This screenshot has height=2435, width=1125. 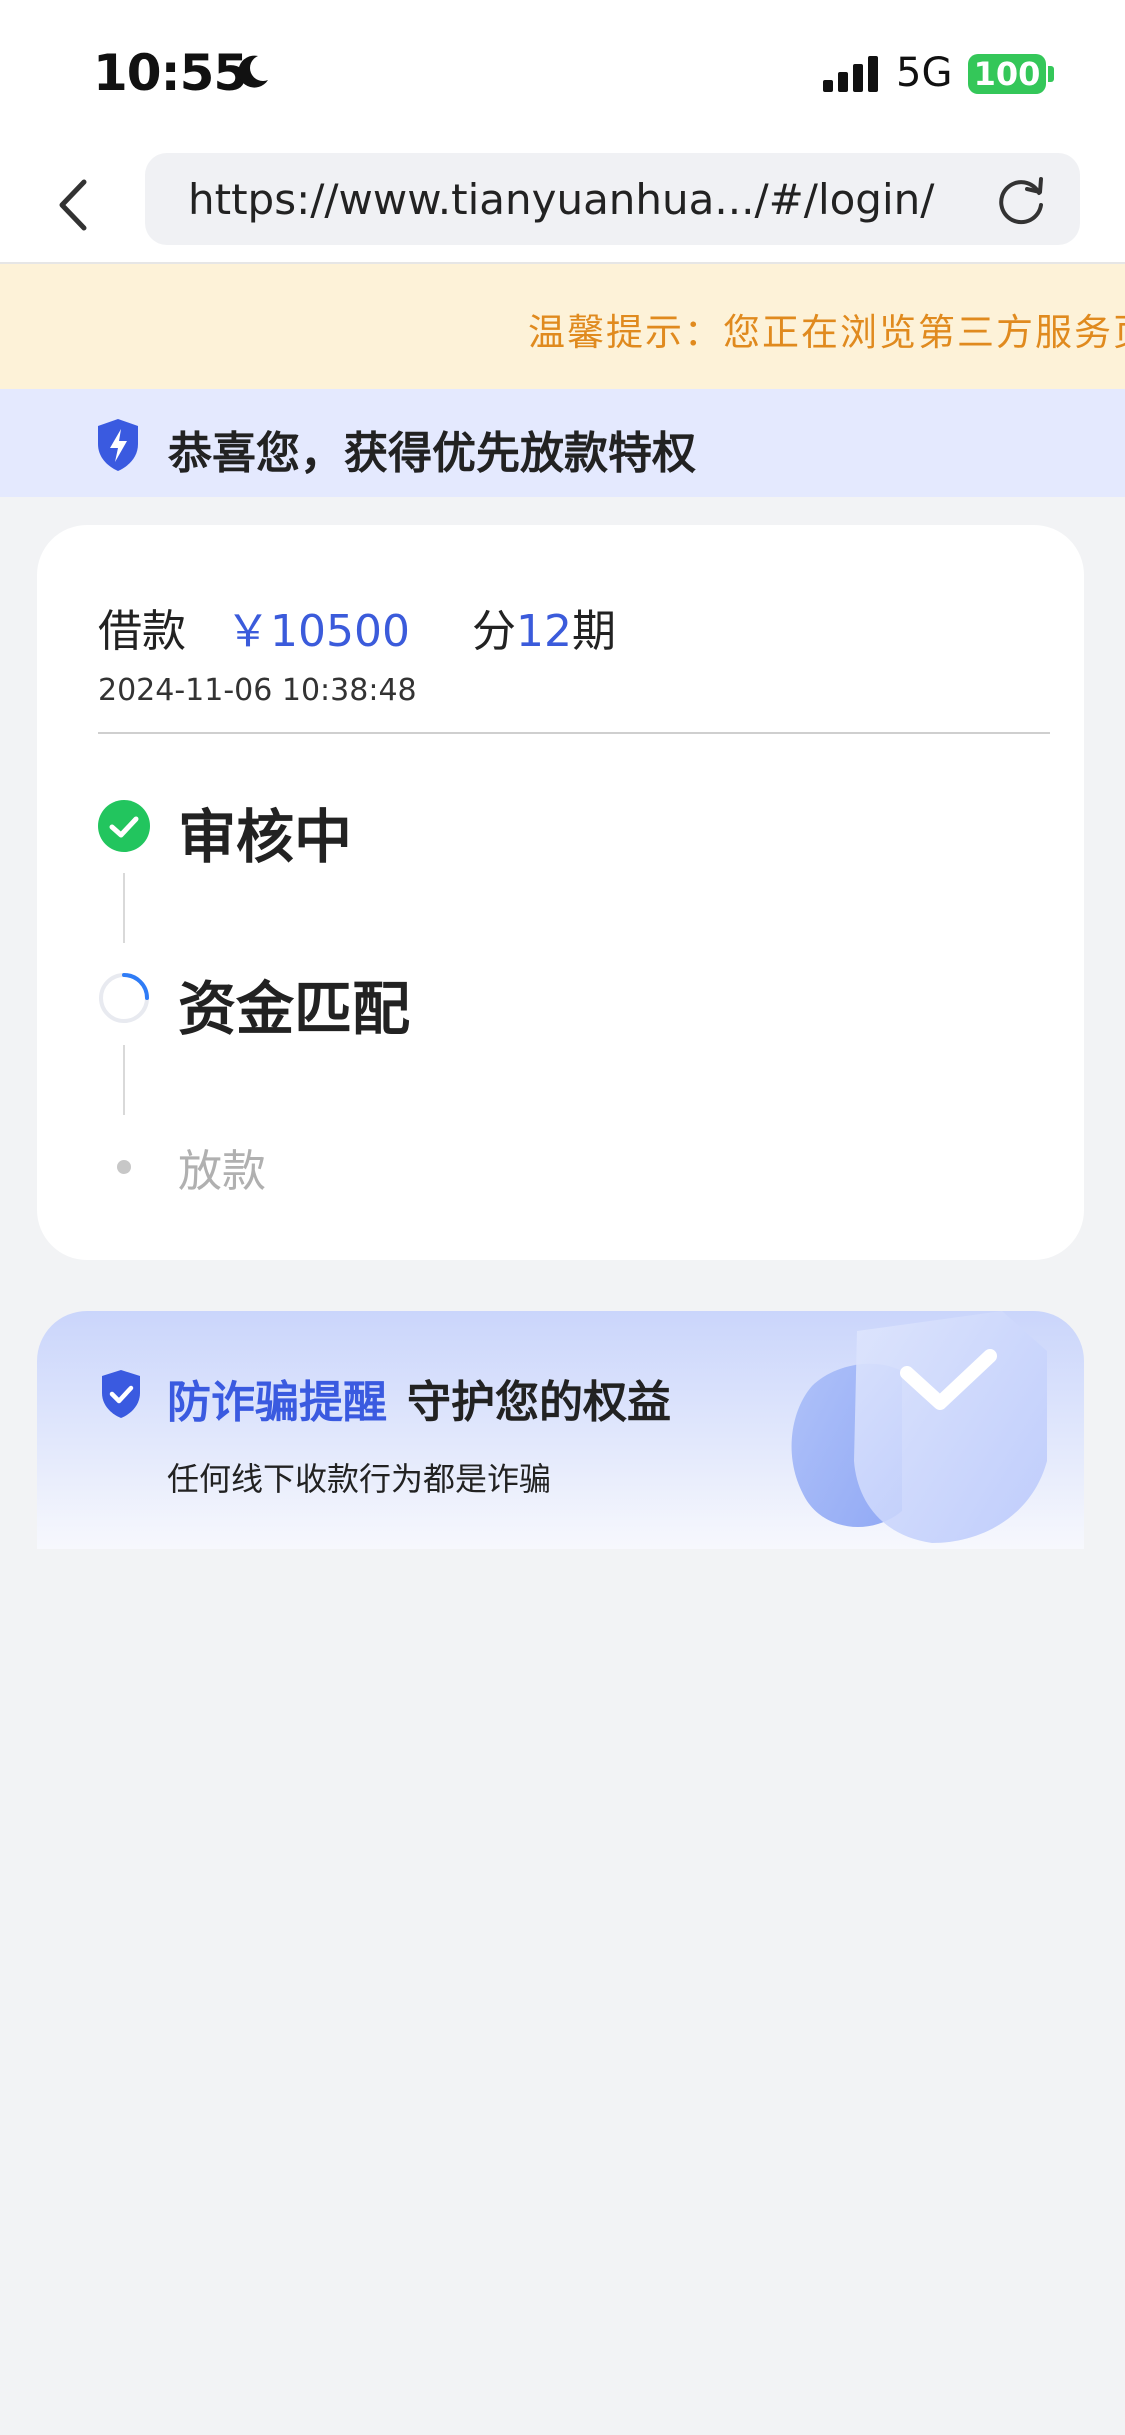 I want to click on check-circle-icon, so click(x=124, y=826).